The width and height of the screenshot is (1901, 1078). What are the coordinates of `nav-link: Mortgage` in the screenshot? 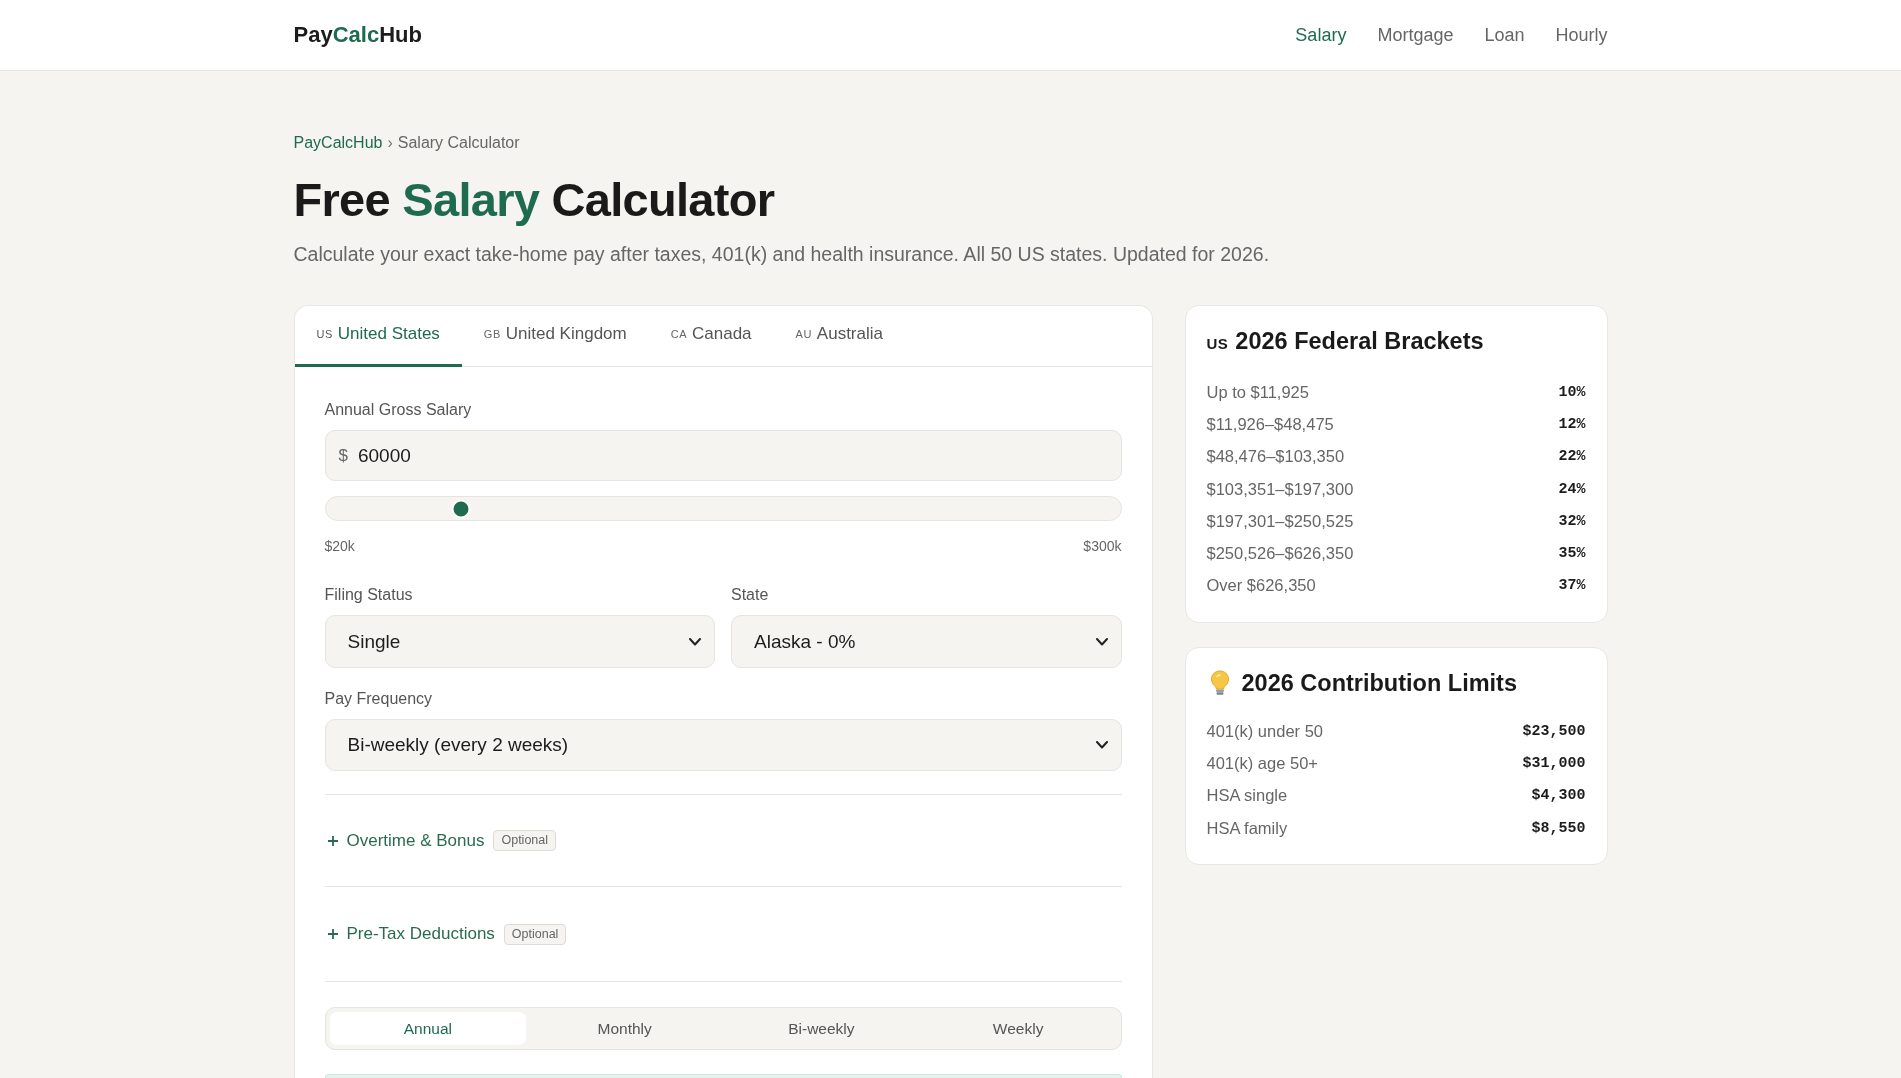 It's located at (1415, 35).